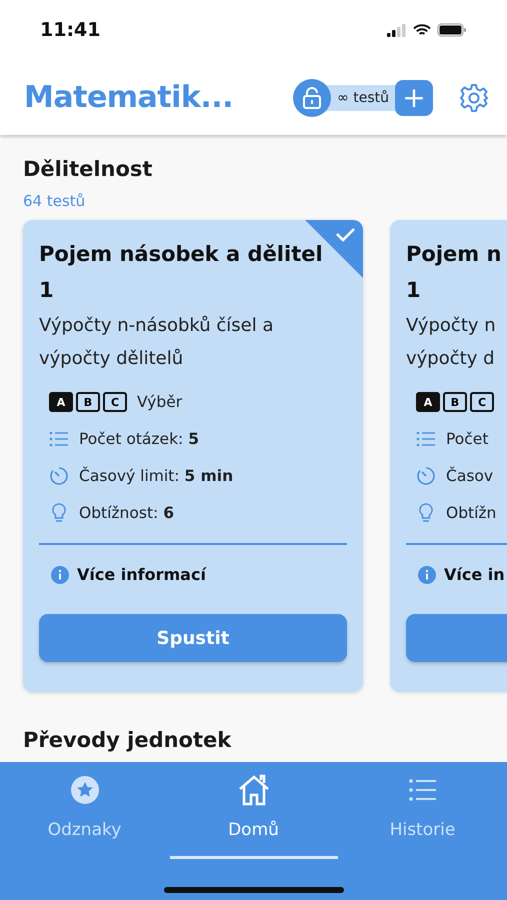 This screenshot has width=507, height=900. Describe the element at coordinates (253, 790) in the screenshot. I see `home-icon` at that location.